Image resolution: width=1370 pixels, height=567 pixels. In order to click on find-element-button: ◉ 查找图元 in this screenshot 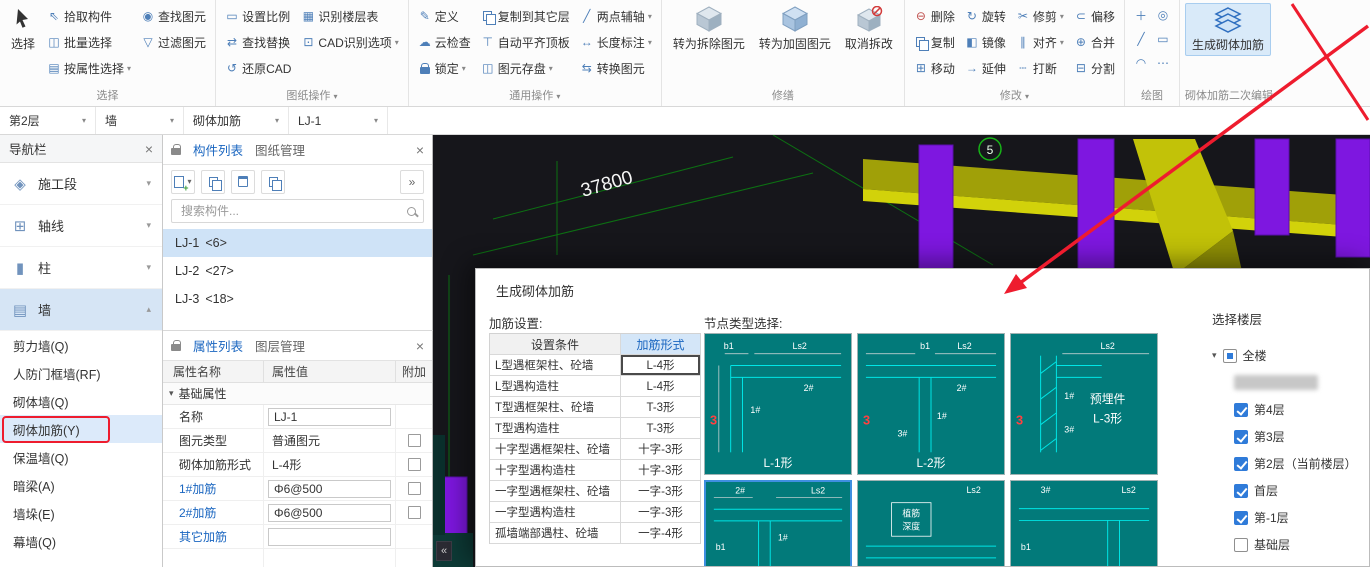, I will do `click(173, 16)`.